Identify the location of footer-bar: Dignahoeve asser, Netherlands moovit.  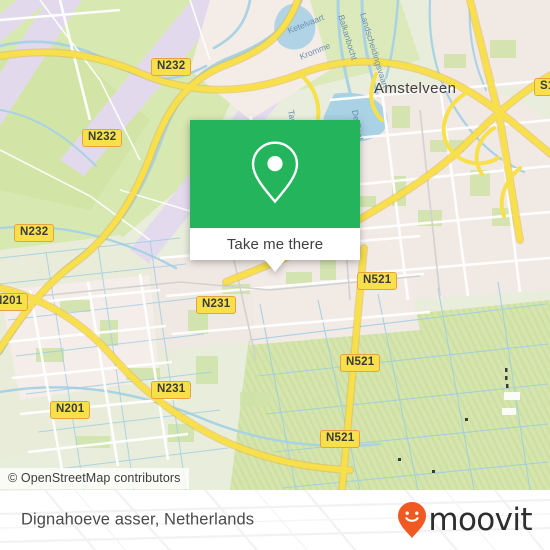
(275, 520).